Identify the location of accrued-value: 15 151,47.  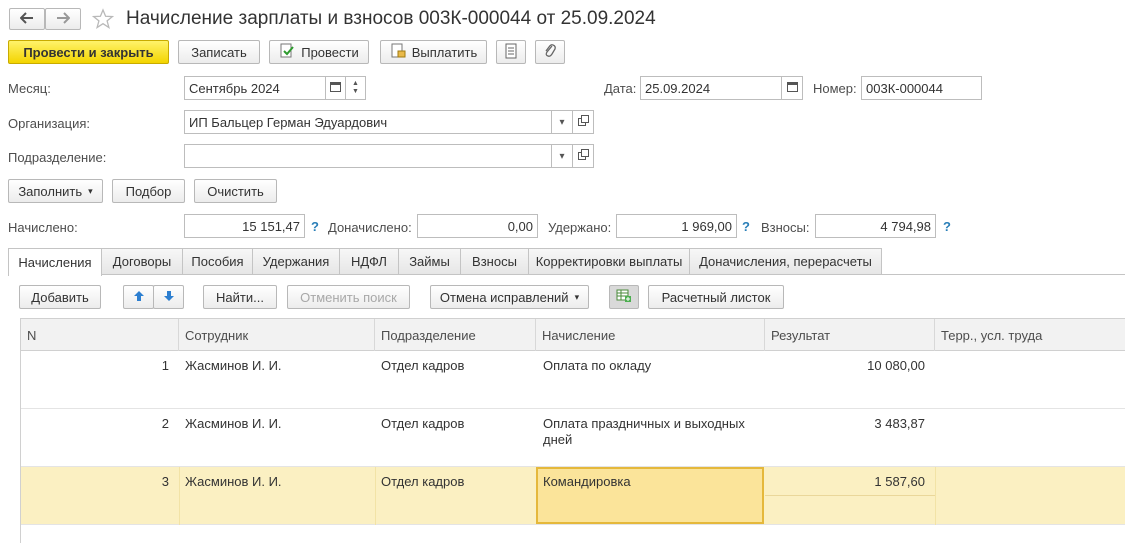
(244, 226).